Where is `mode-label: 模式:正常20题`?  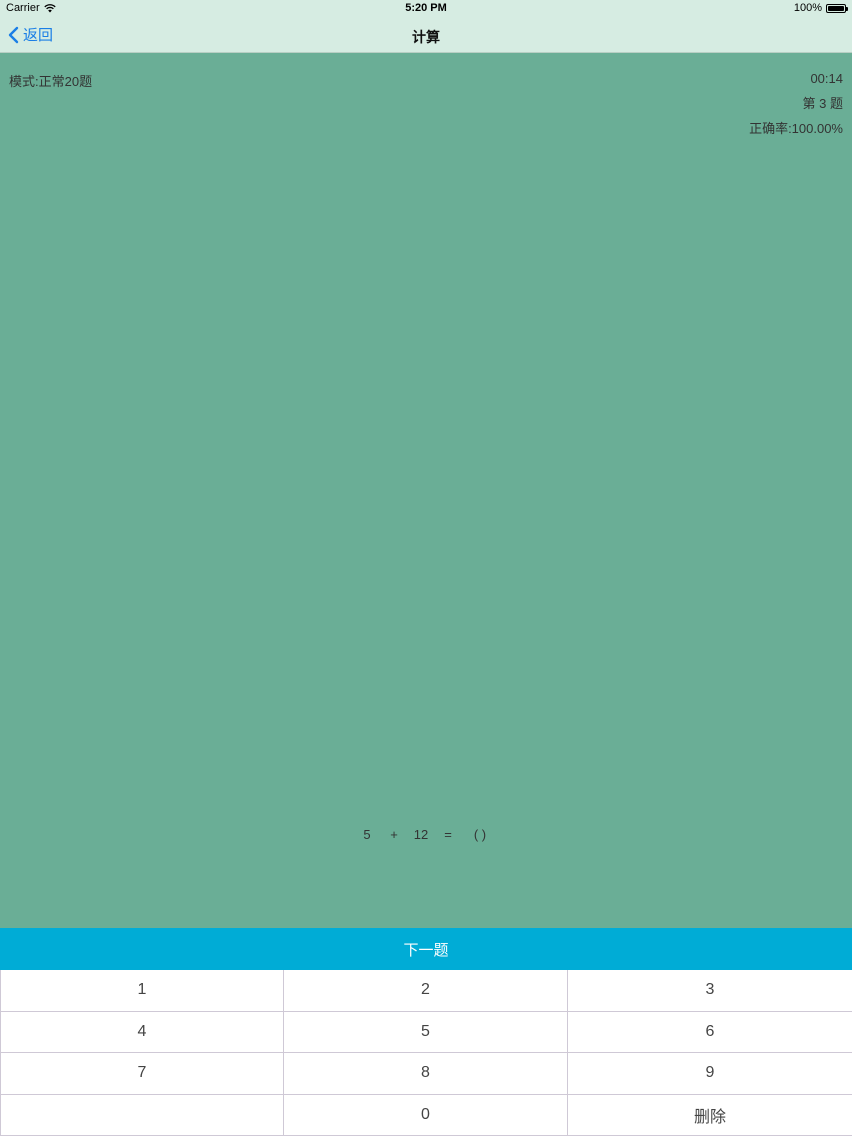
mode-label: 模式:正常20题 is located at coordinates (51, 81).